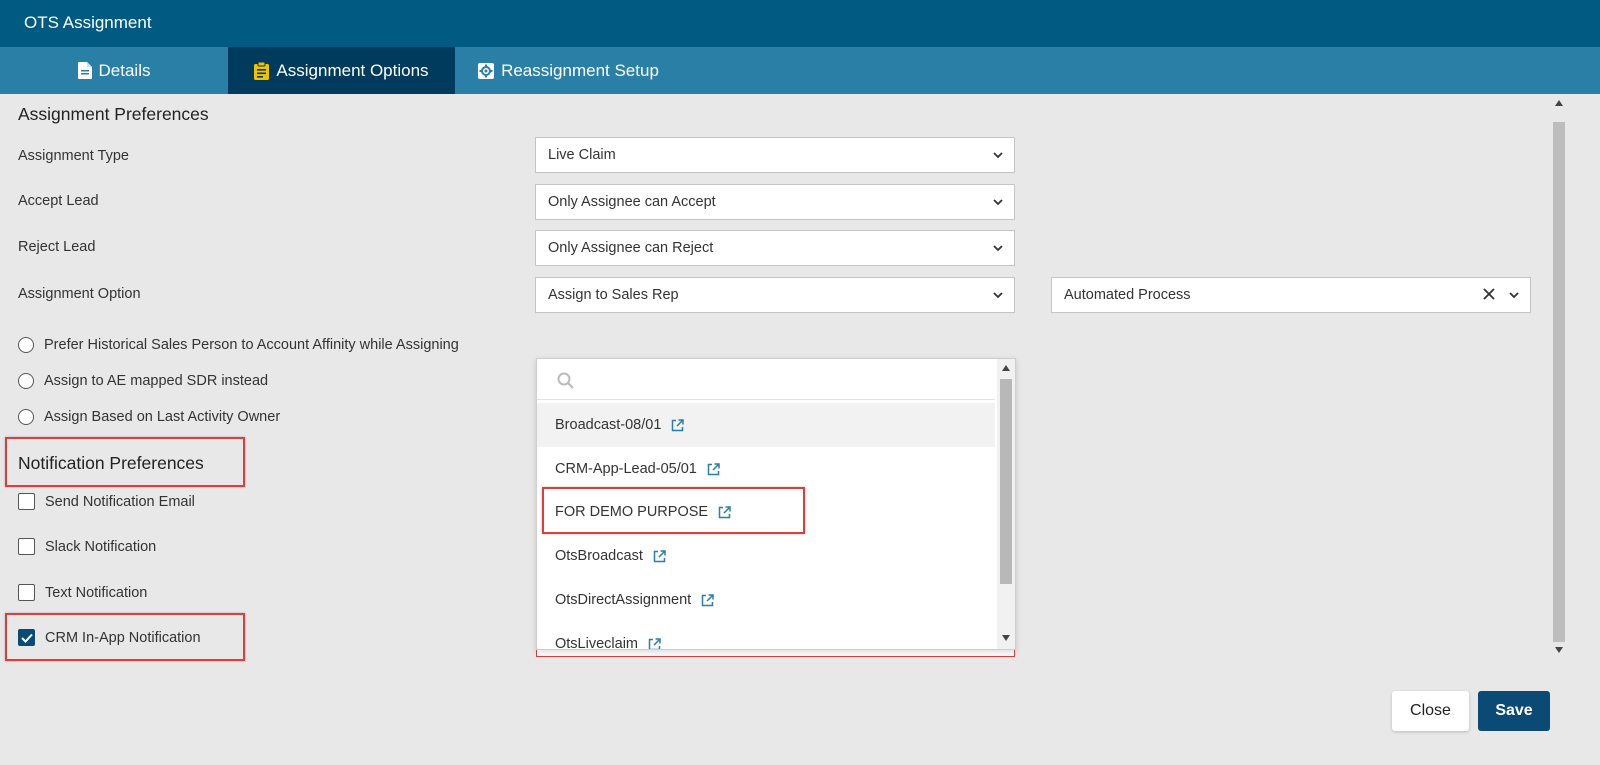  I want to click on send-notification-email-label: Send Notification Email, so click(120, 501).